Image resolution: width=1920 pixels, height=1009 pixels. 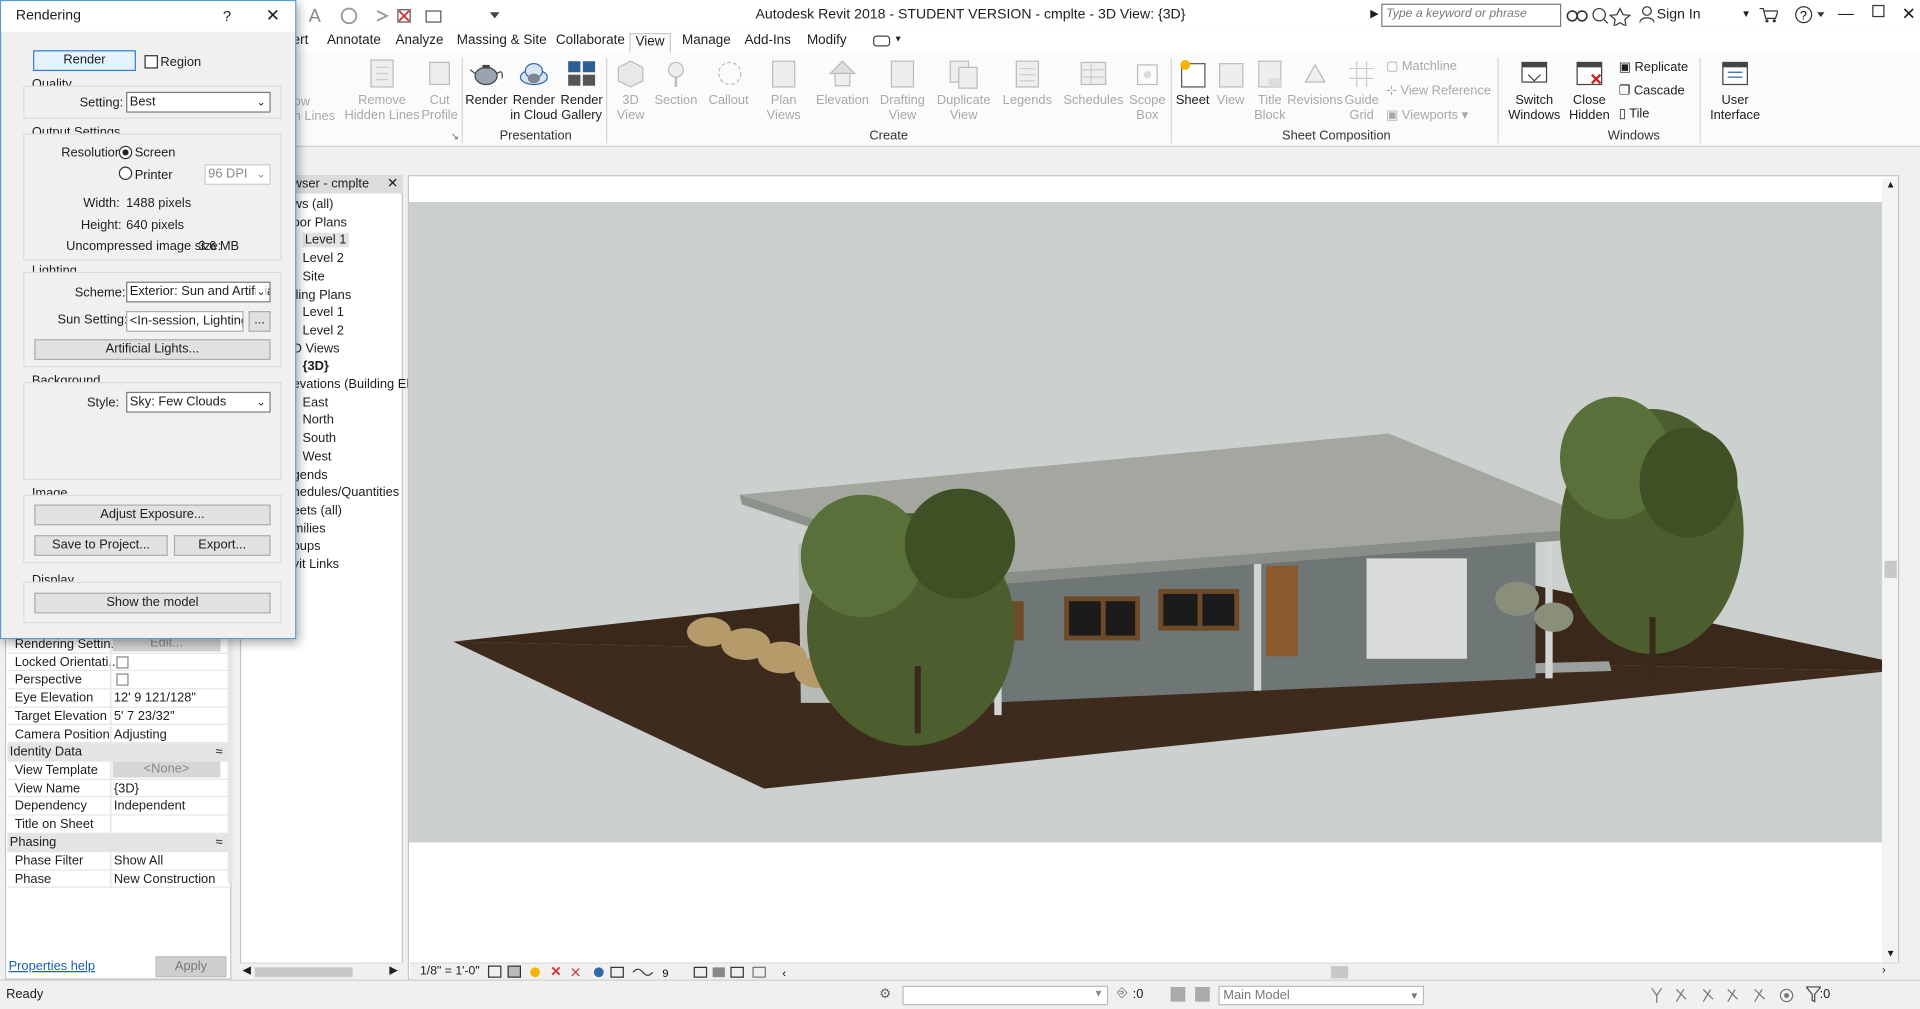 I want to click on plan-views-button: Plan Views, so click(x=783, y=90).